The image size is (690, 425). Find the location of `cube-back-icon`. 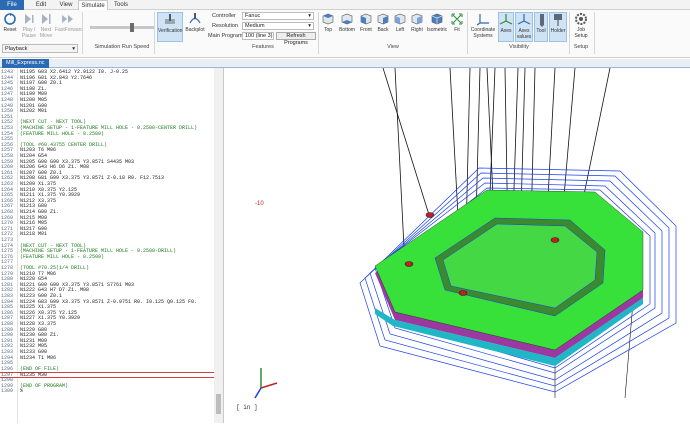

cube-back-icon is located at coordinates (383, 19).